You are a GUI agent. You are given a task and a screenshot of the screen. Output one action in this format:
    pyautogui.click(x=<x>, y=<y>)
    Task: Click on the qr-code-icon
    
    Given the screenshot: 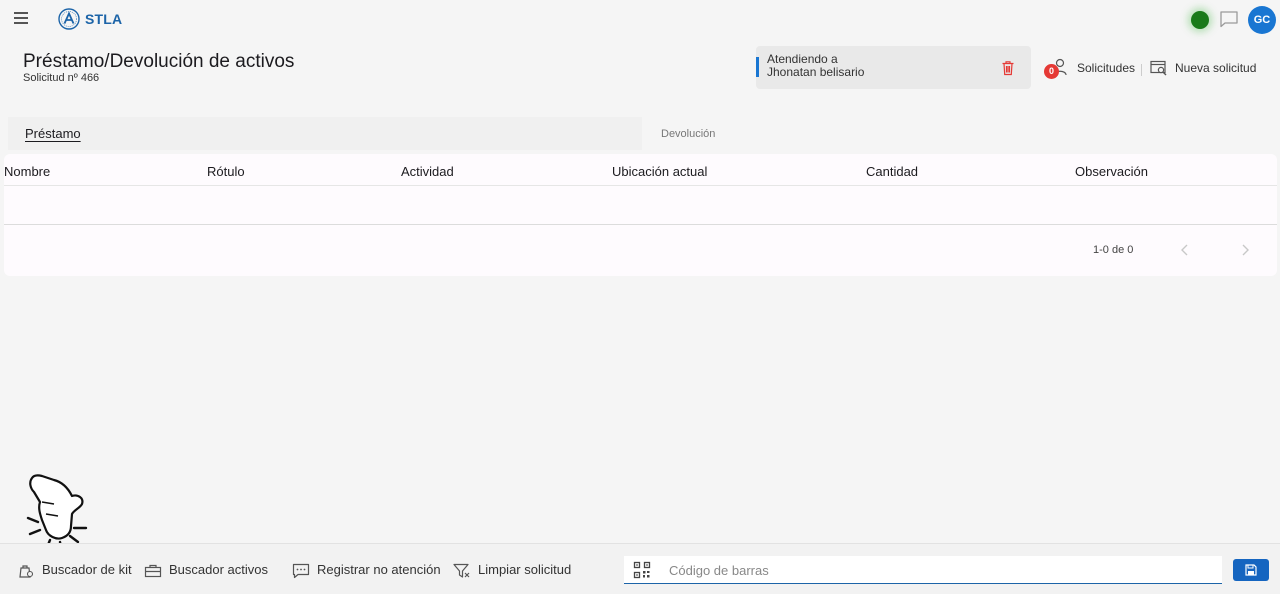 What is the action you would take?
    pyautogui.click(x=642, y=570)
    